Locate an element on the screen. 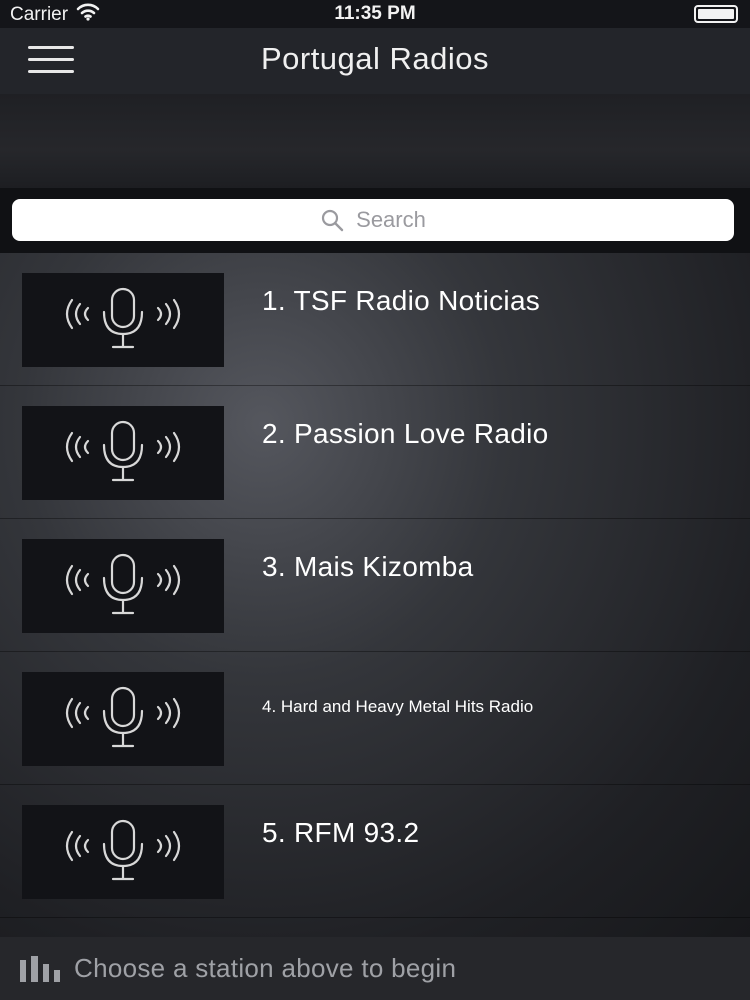  search-input: Search is located at coordinates (373, 220).